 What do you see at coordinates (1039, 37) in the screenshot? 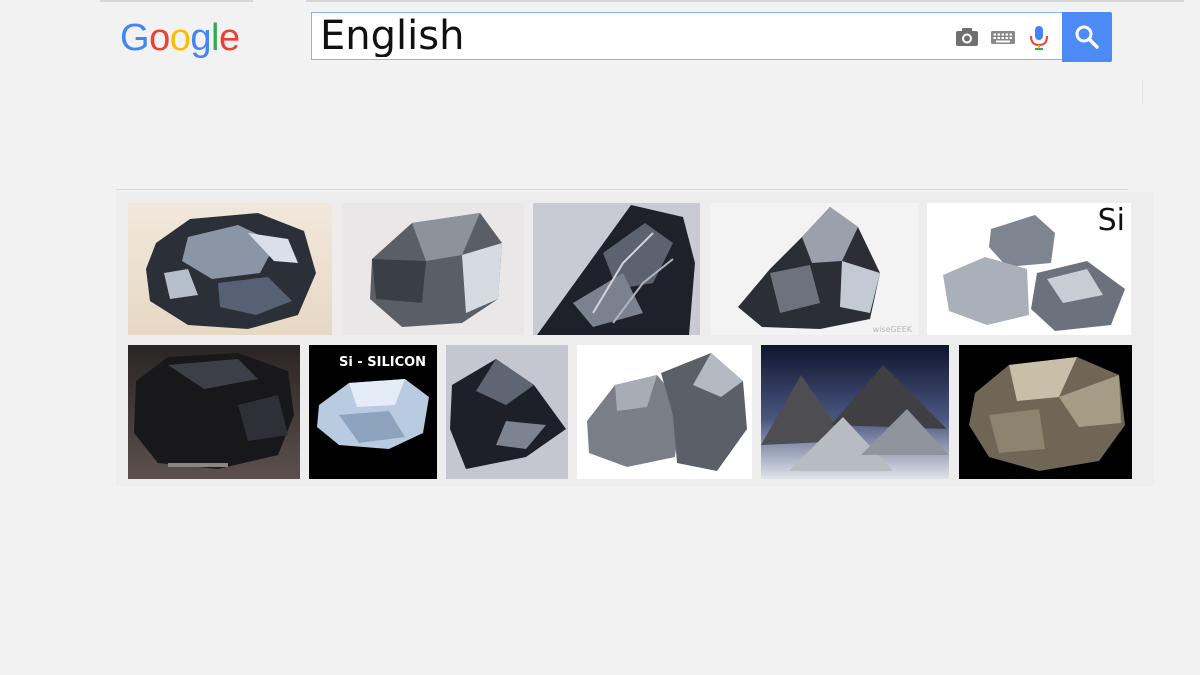
I see `mic-icon` at bounding box center [1039, 37].